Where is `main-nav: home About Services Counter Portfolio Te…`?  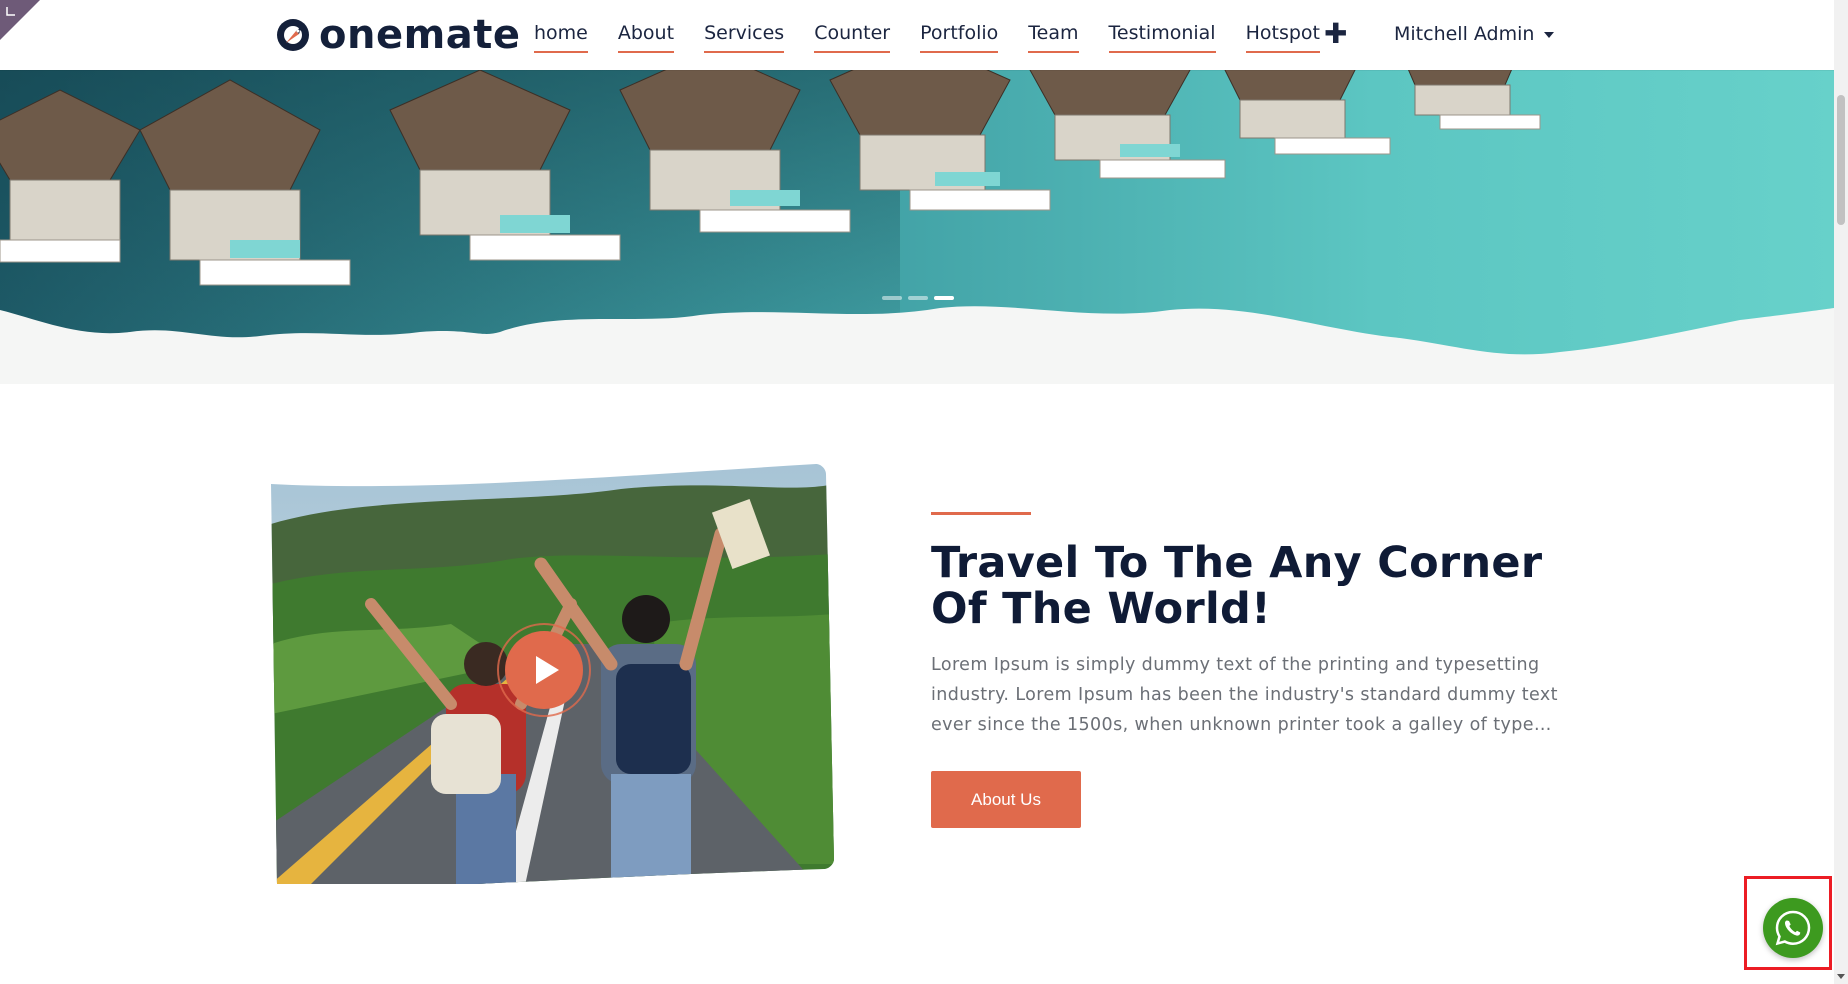 main-nav: home About Services Counter Portfolio Te… is located at coordinates (942, 35).